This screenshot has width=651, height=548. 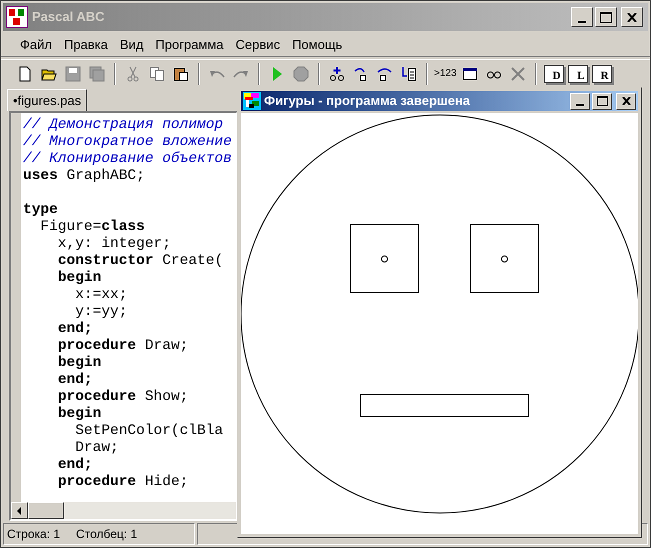 What do you see at coordinates (445, 74) in the screenshot?
I see `output-button: >123` at bounding box center [445, 74].